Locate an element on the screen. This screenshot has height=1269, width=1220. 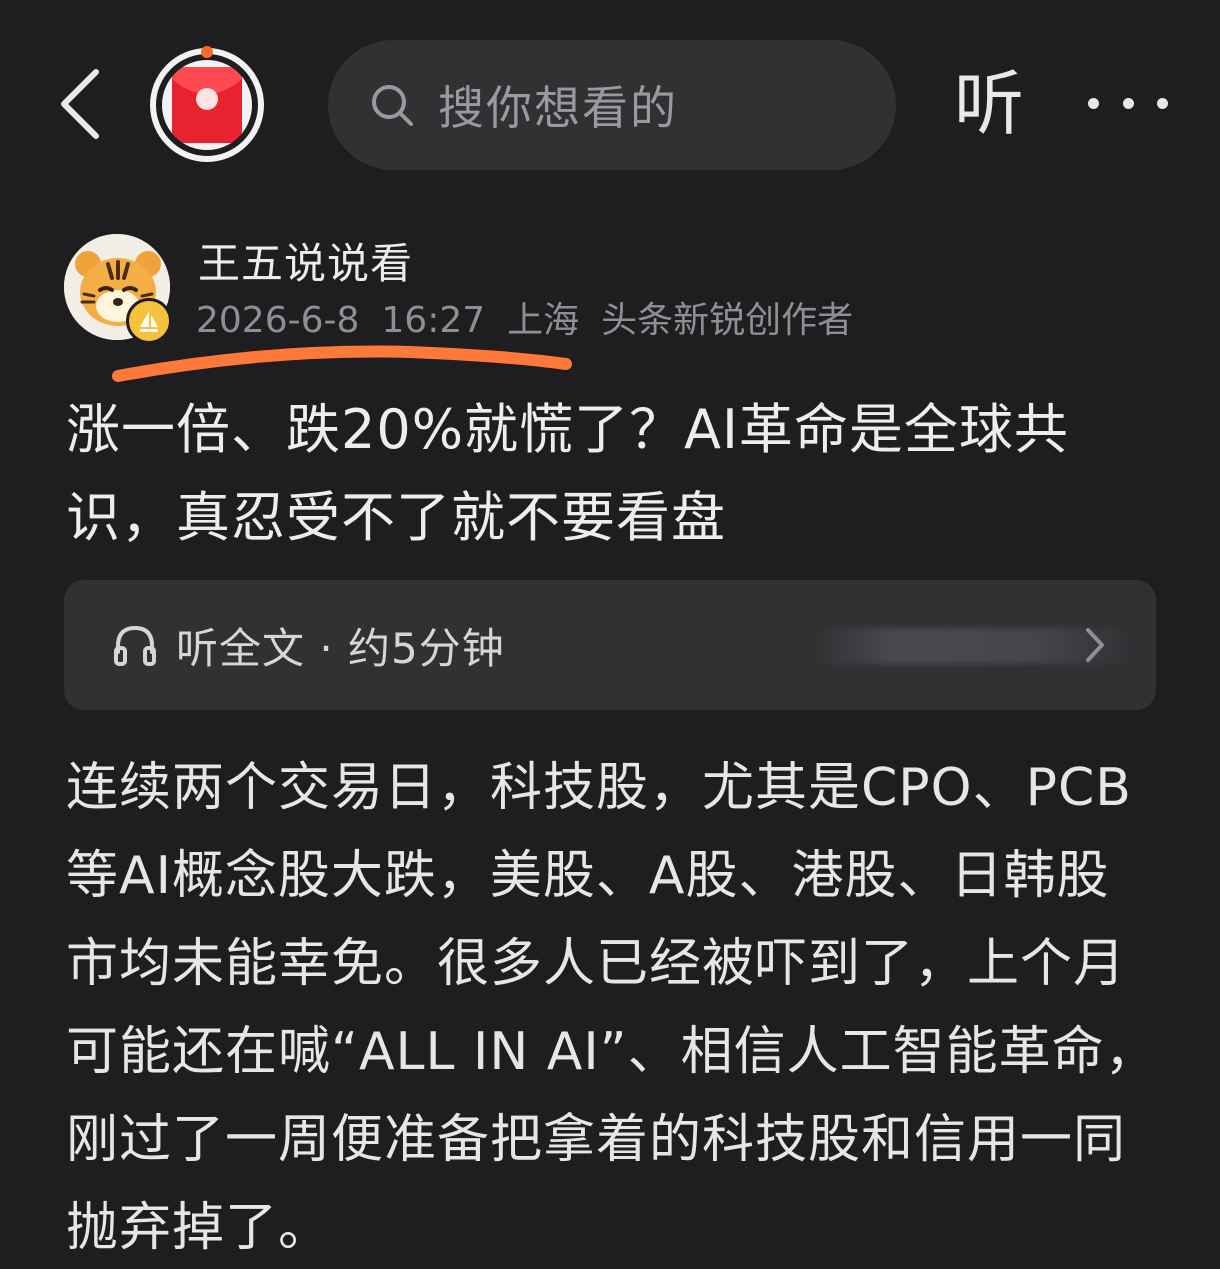
back-button is located at coordinates (80, 104).